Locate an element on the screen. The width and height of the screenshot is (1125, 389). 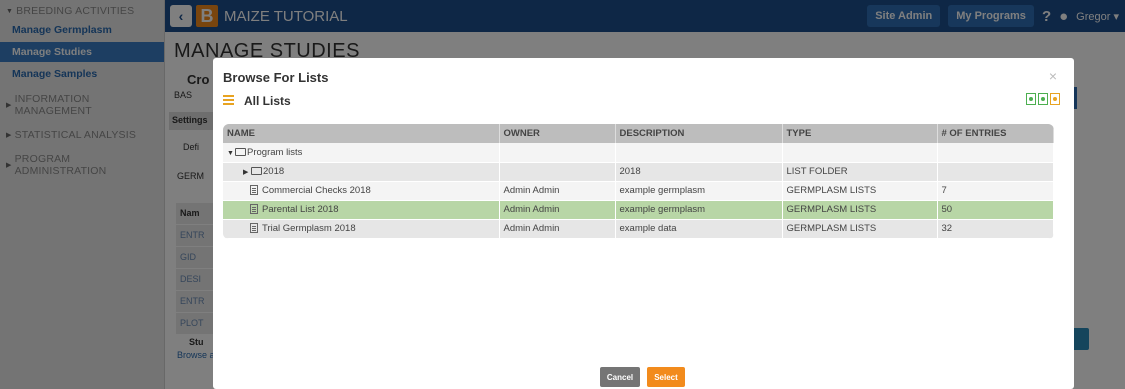
row-type is located at coordinates (860, 153).